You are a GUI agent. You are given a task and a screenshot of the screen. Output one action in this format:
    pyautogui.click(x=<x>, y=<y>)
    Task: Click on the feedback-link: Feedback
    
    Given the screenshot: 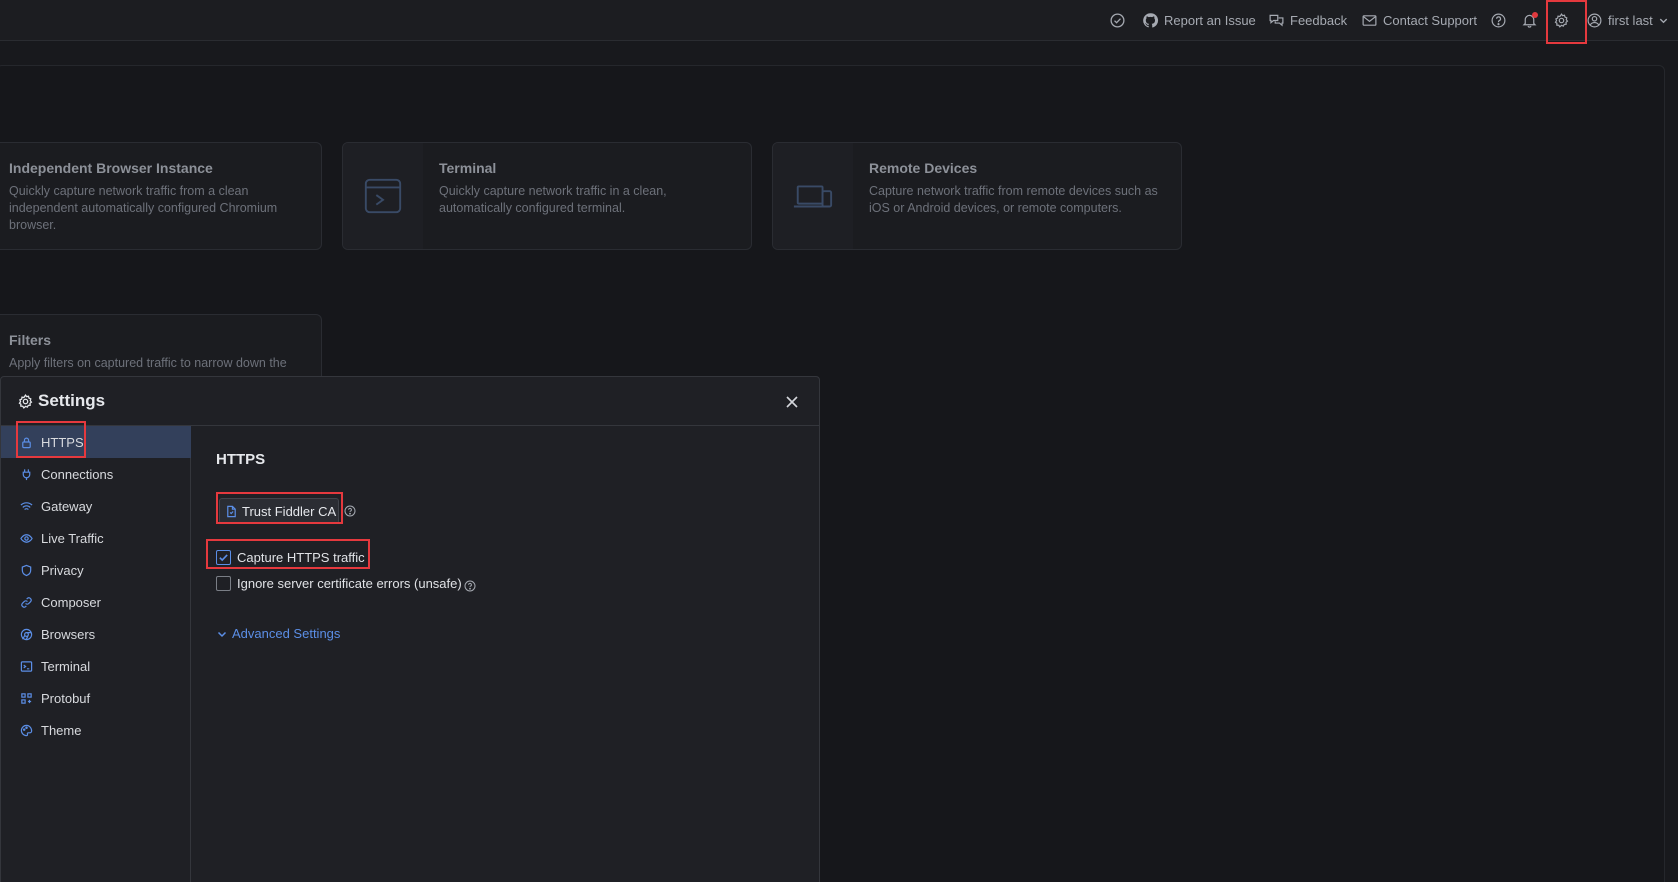 What is the action you would take?
    pyautogui.click(x=1307, y=20)
    